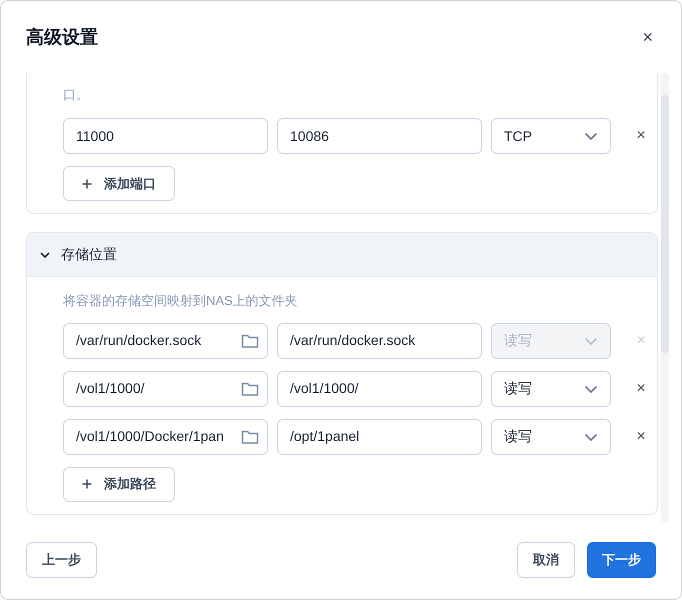  I want to click on add-button: 添加端口, so click(119, 183).